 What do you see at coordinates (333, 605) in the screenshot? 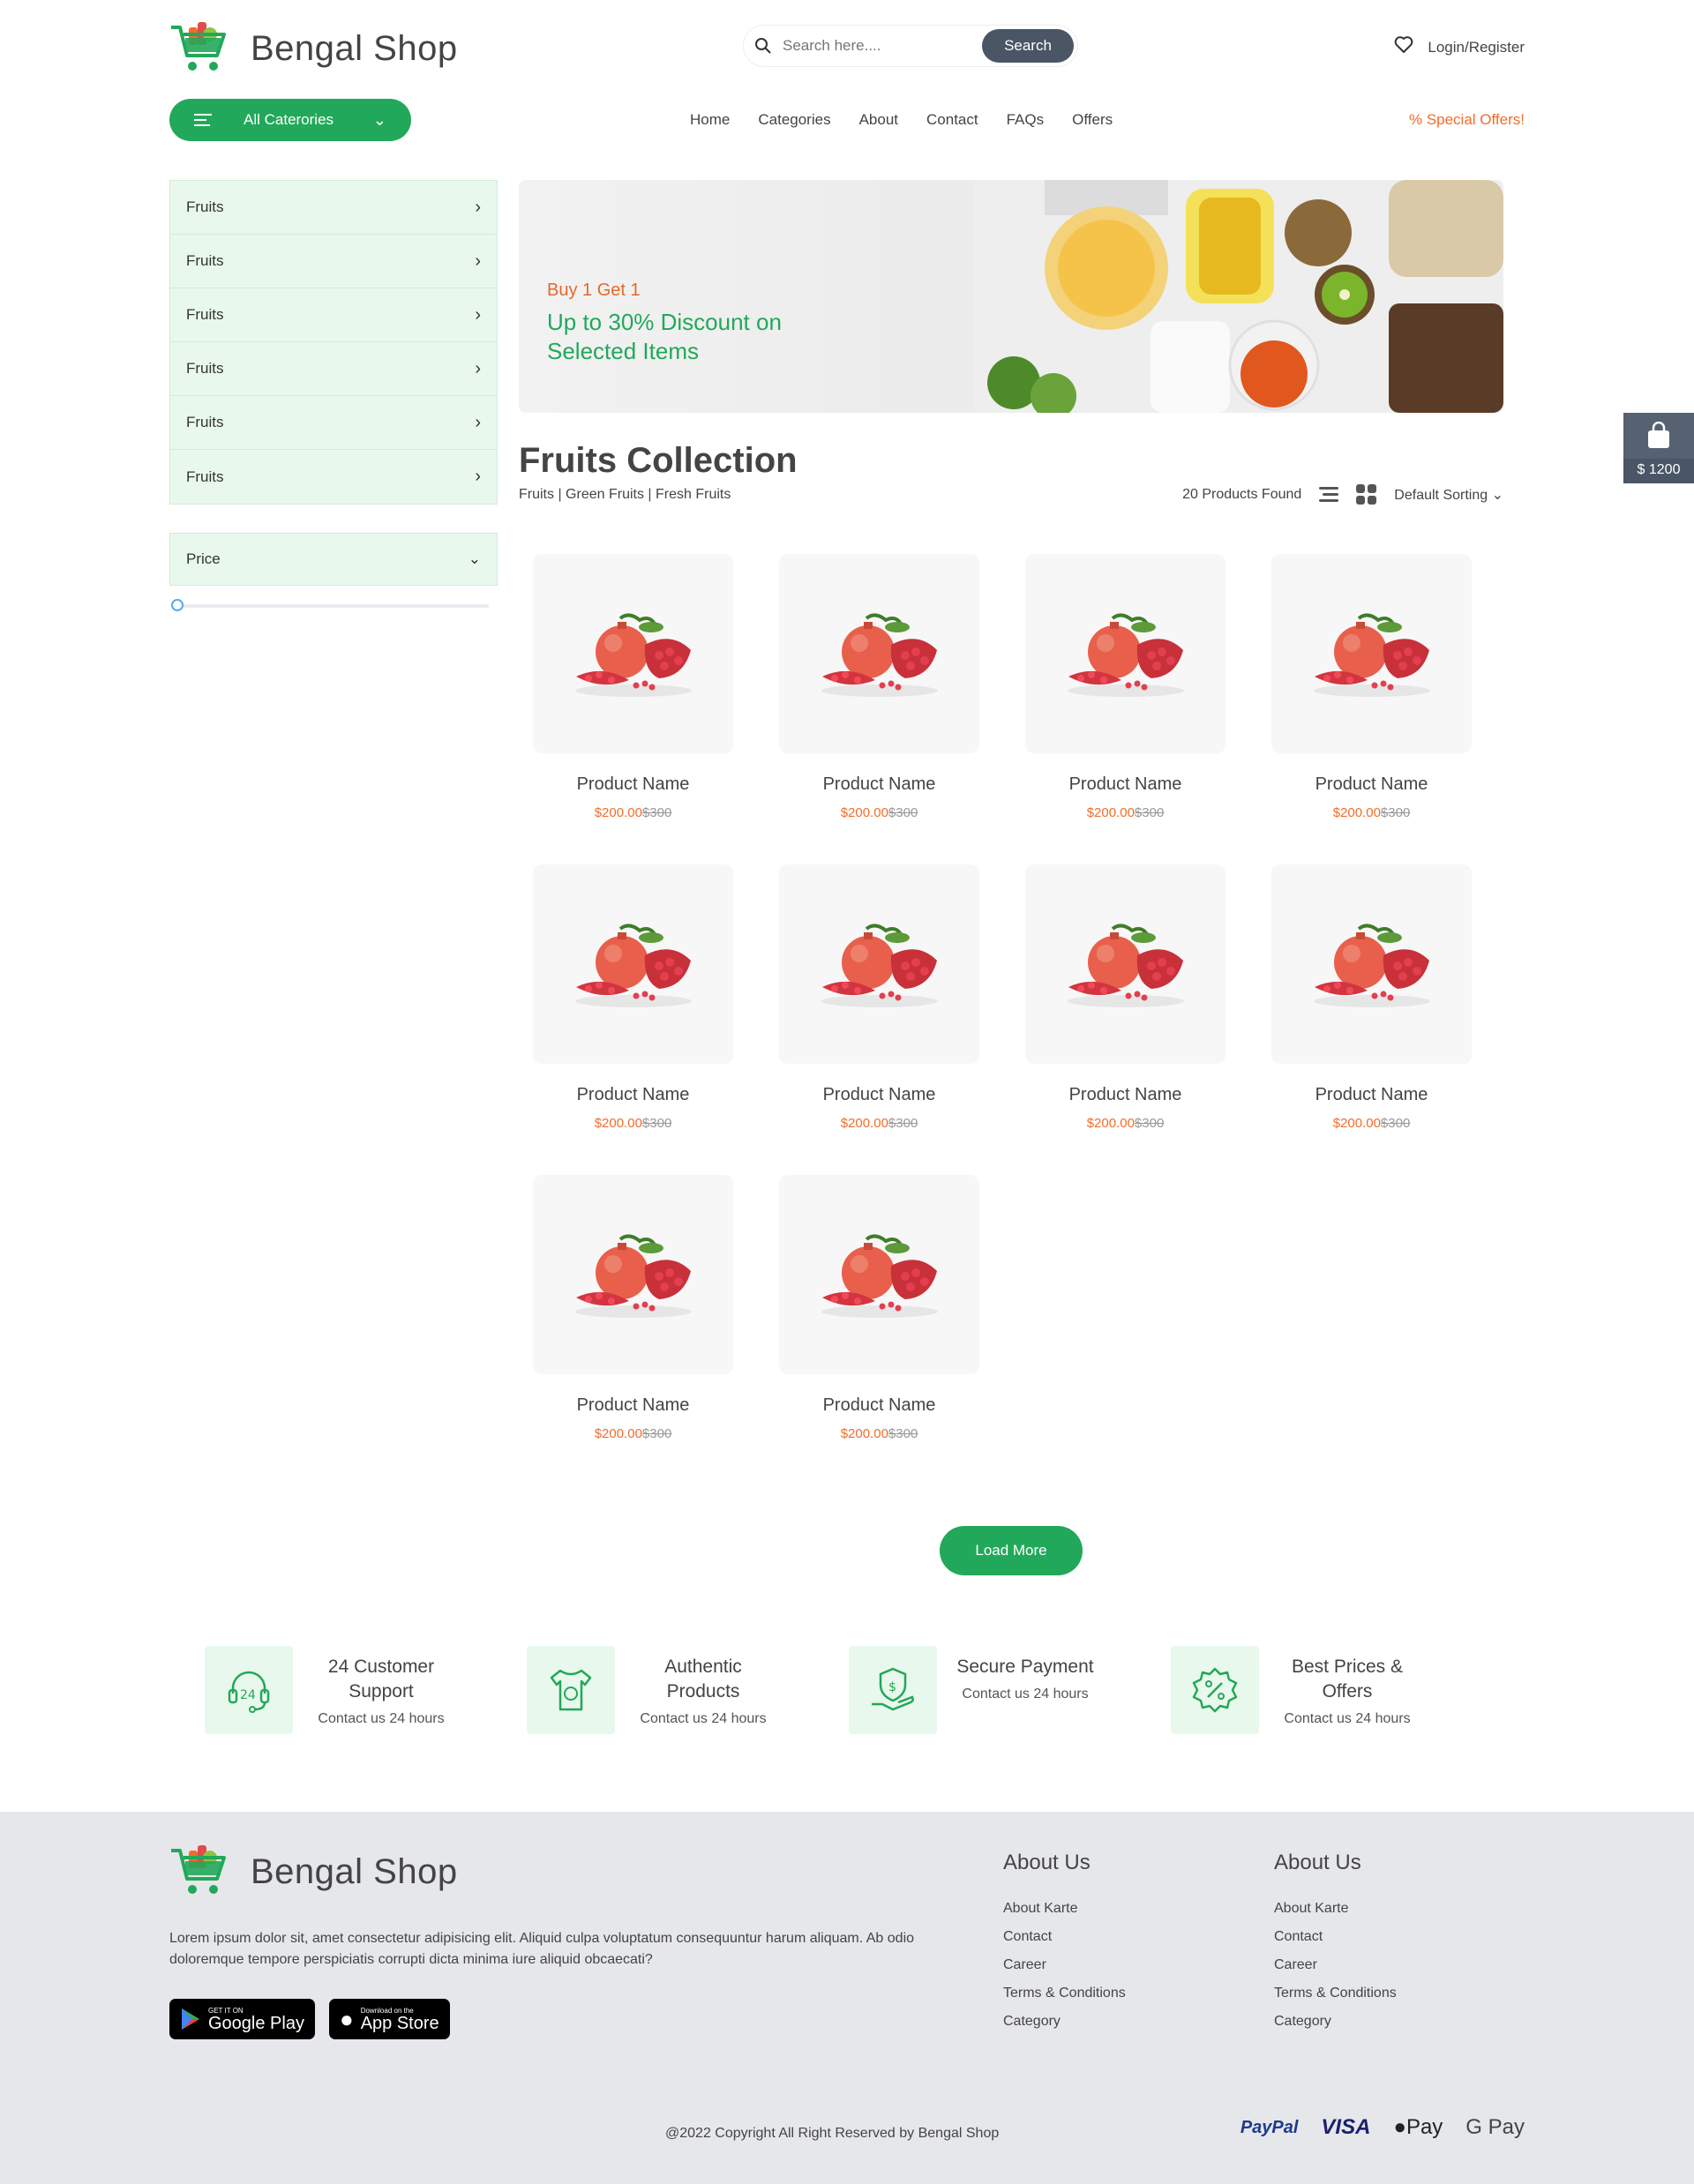
I see `price-range-slider` at bounding box center [333, 605].